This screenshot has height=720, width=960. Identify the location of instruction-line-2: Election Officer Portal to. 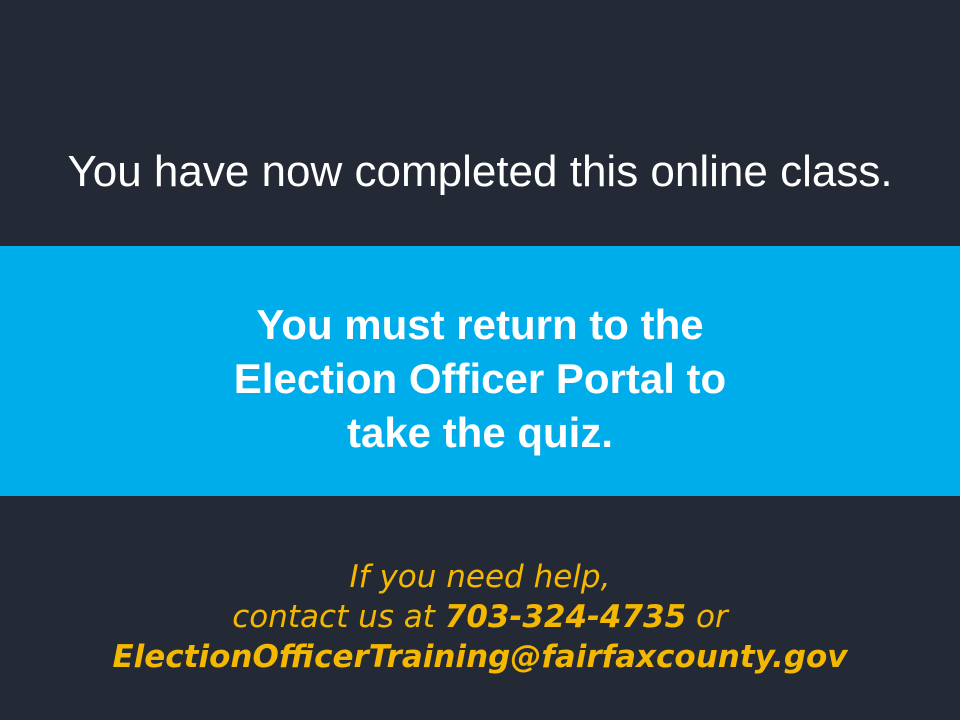
(480, 378).